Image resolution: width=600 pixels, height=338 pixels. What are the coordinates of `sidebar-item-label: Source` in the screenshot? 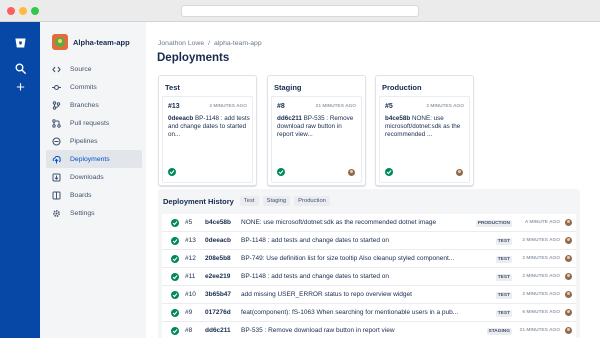 It's located at (81, 69).